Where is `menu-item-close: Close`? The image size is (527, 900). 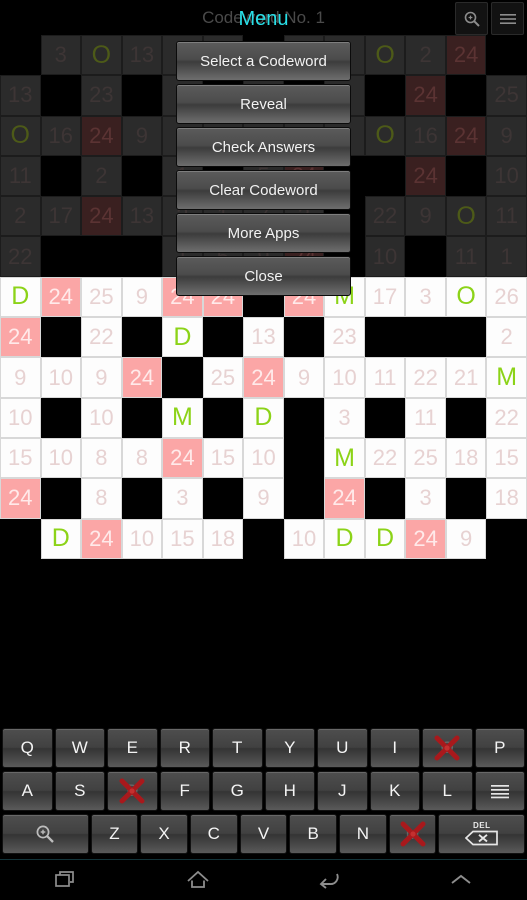
menu-item-close: Close is located at coordinates (263, 276).